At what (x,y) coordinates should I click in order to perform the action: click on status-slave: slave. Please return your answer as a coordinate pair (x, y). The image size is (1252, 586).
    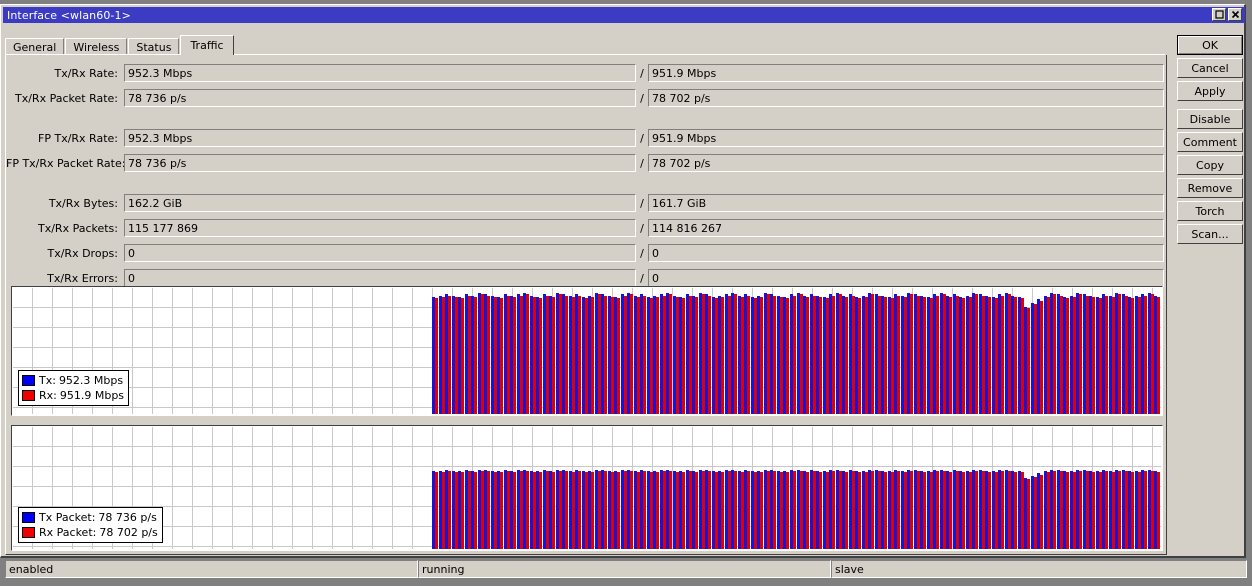
    Looking at the image, I should click on (1039, 569).